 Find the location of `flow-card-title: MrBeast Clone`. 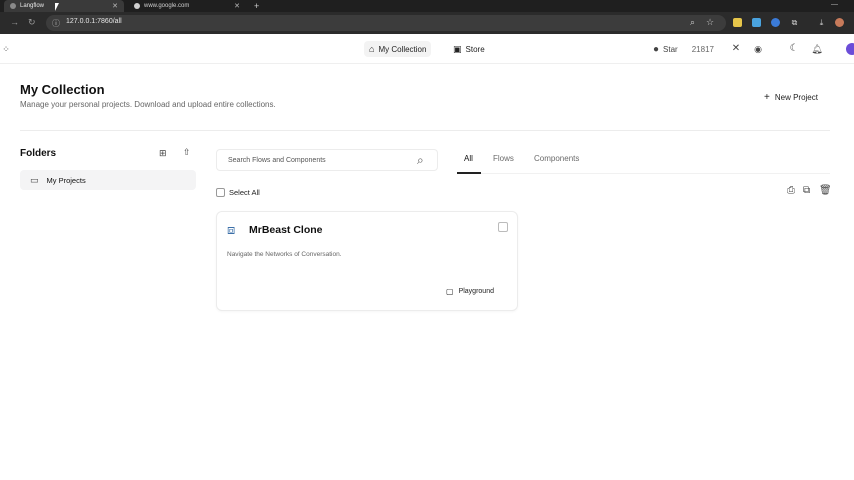

flow-card-title: MrBeast Clone is located at coordinates (286, 230).